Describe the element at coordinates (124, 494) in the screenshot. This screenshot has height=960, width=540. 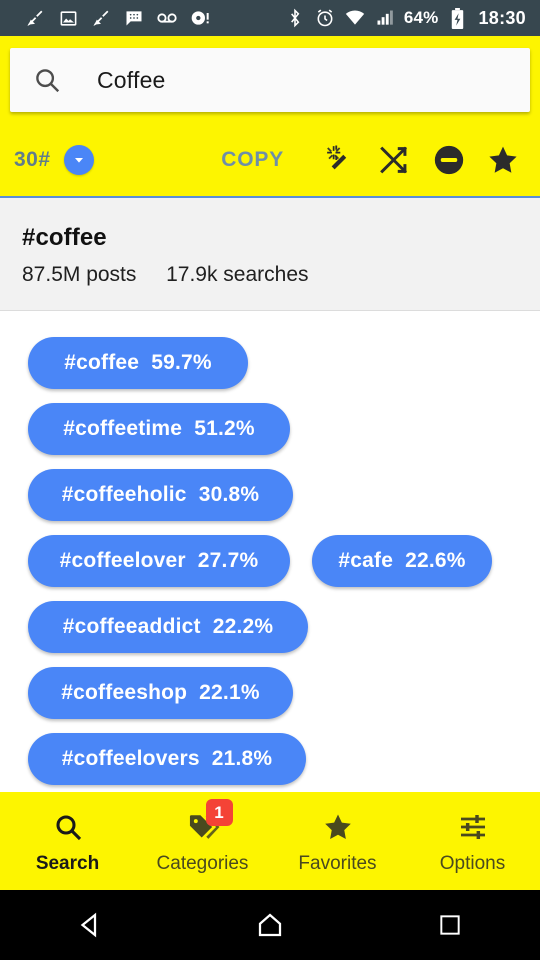
I see `hashtag-pill-label: #coffeeholic` at that location.